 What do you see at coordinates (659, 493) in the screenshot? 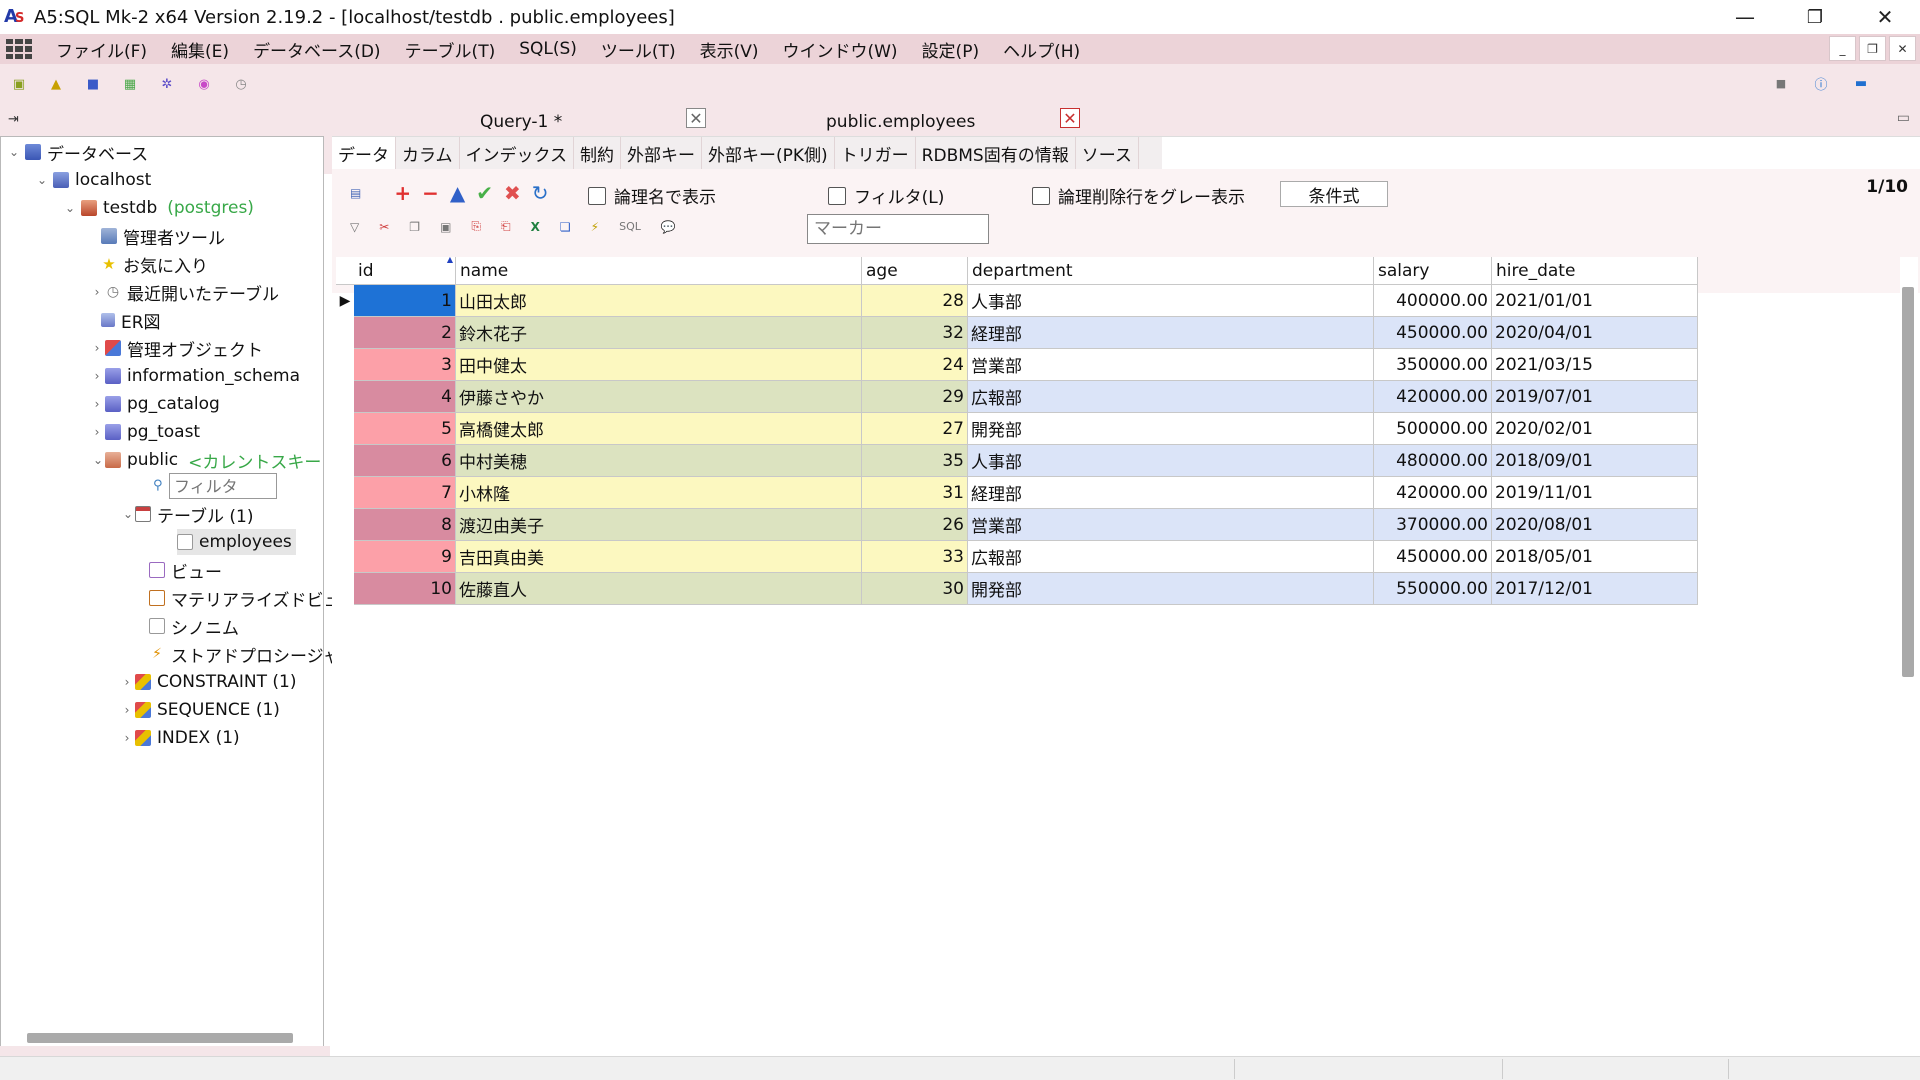
I see `cell-name: 小林隆` at bounding box center [659, 493].